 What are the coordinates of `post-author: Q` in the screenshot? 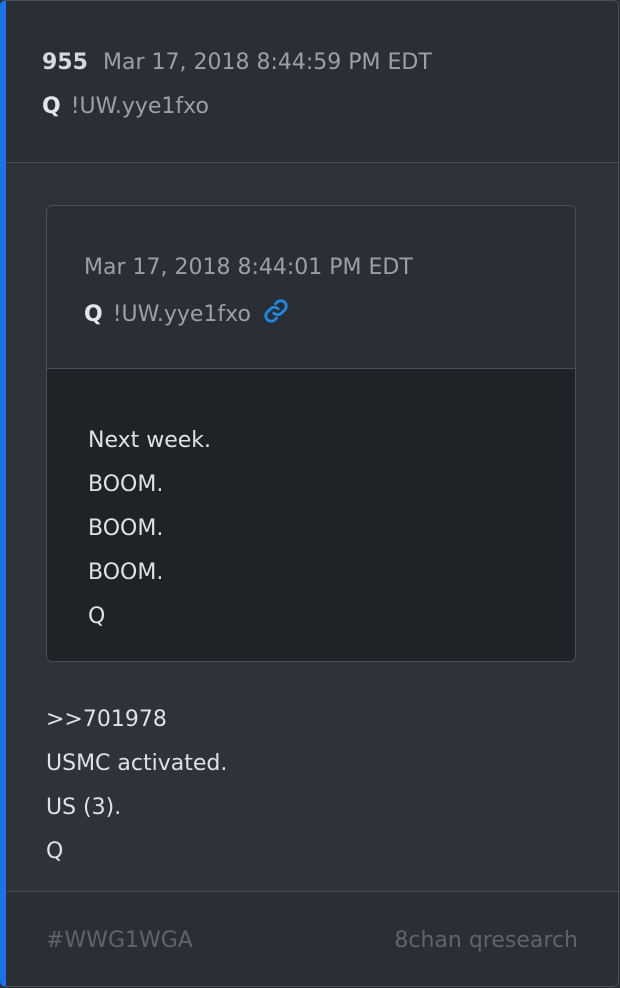 It's located at (51, 106).